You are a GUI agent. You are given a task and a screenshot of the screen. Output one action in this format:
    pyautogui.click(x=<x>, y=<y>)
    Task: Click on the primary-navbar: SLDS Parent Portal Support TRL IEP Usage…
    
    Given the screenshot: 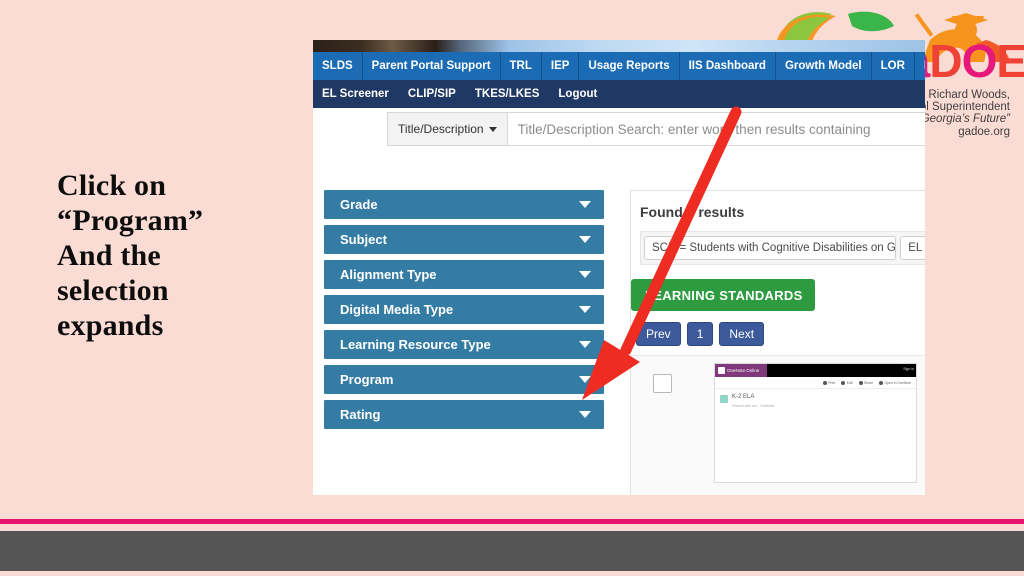 What is the action you would take?
    pyautogui.click(x=619, y=66)
    